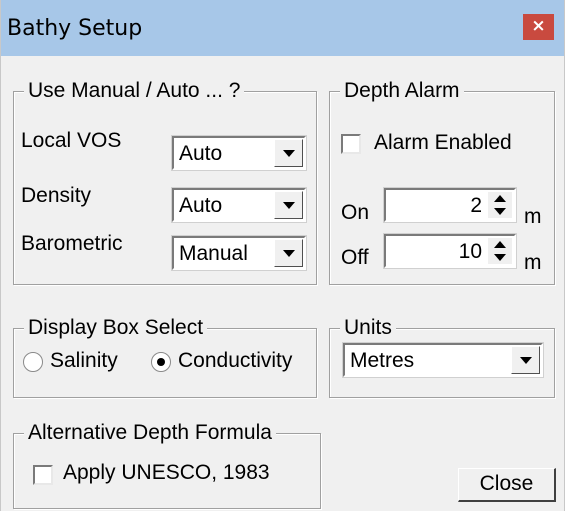 The image size is (565, 511). I want to click on alarm-enabled-label: Alarm Enabled, so click(443, 143).